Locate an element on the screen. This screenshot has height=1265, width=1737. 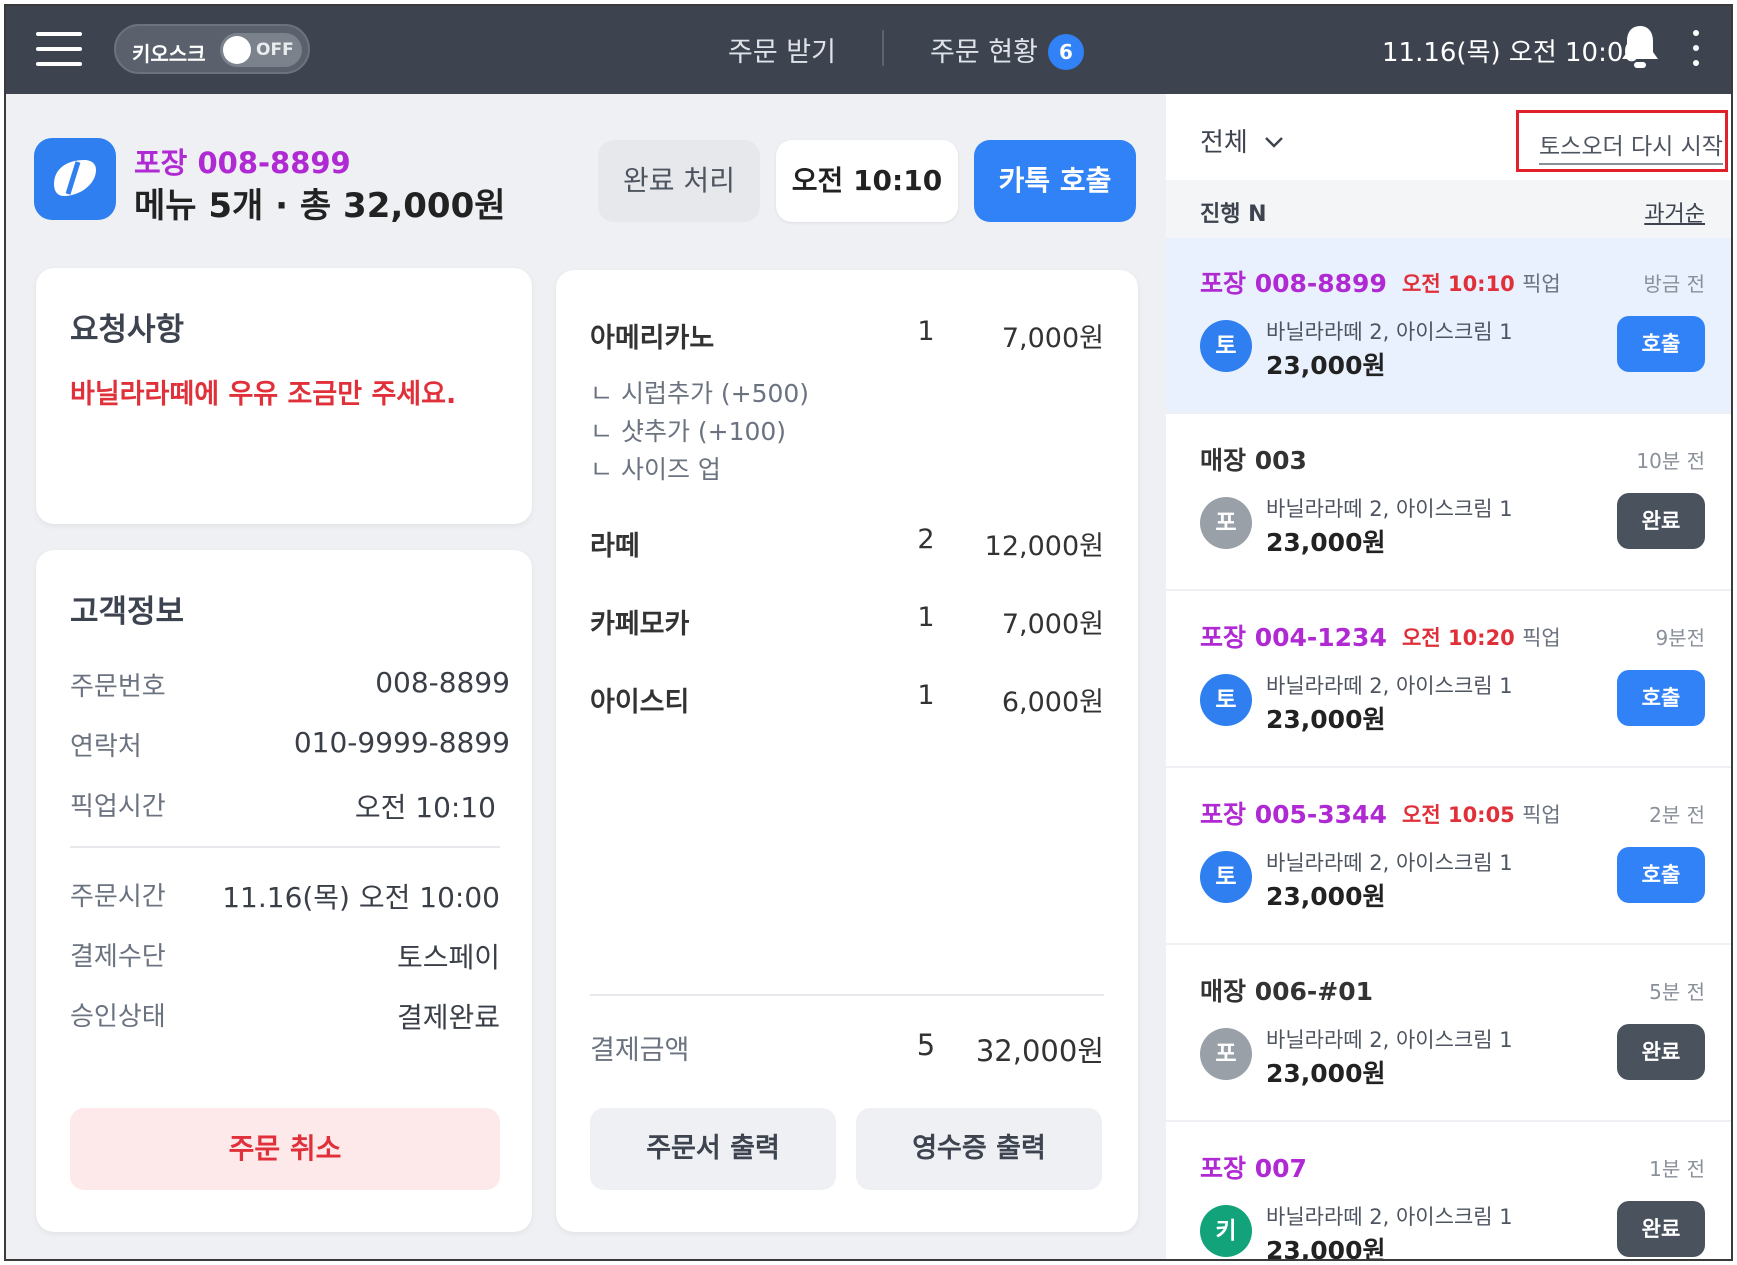
channel-avatar: 키 is located at coordinates (1226, 1231).